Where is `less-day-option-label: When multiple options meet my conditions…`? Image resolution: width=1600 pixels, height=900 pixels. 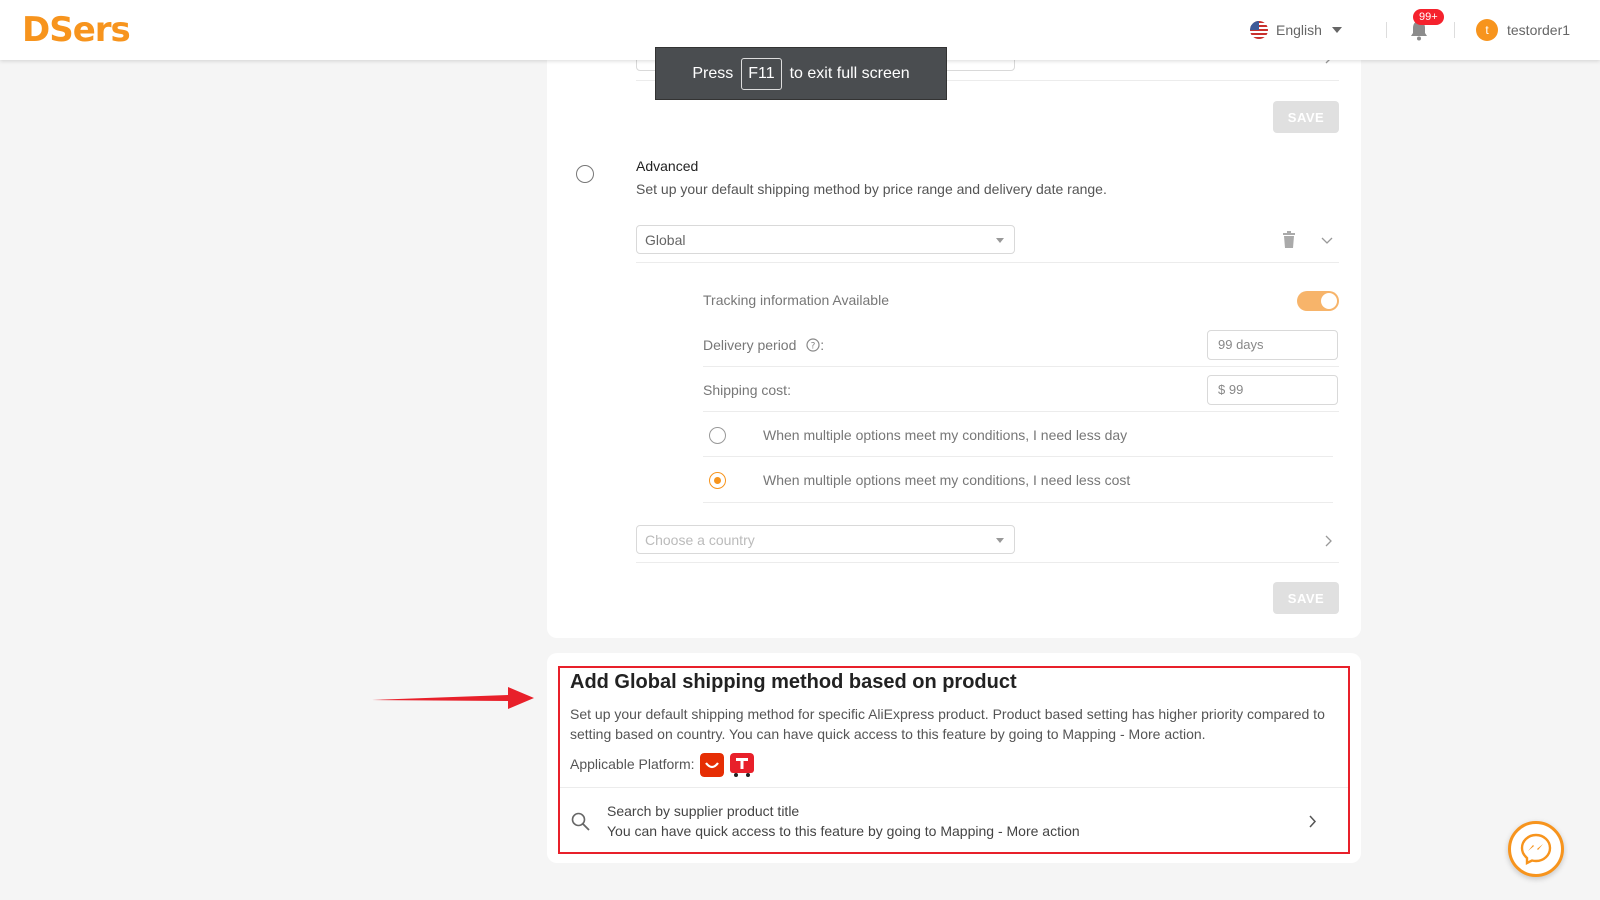 less-day-option-label: When multiple options meet my conditions… is located at coordinates (945, 435).